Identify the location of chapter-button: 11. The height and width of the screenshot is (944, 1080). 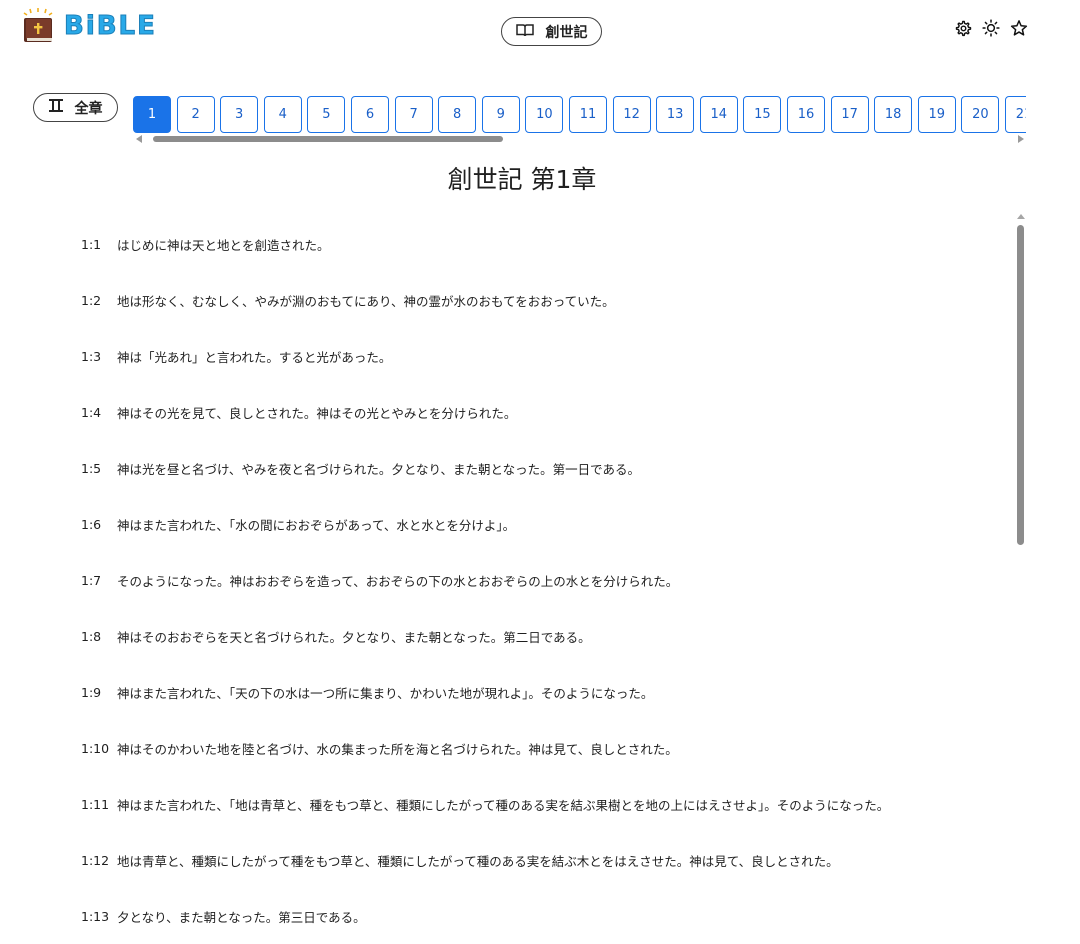
(588, 114).